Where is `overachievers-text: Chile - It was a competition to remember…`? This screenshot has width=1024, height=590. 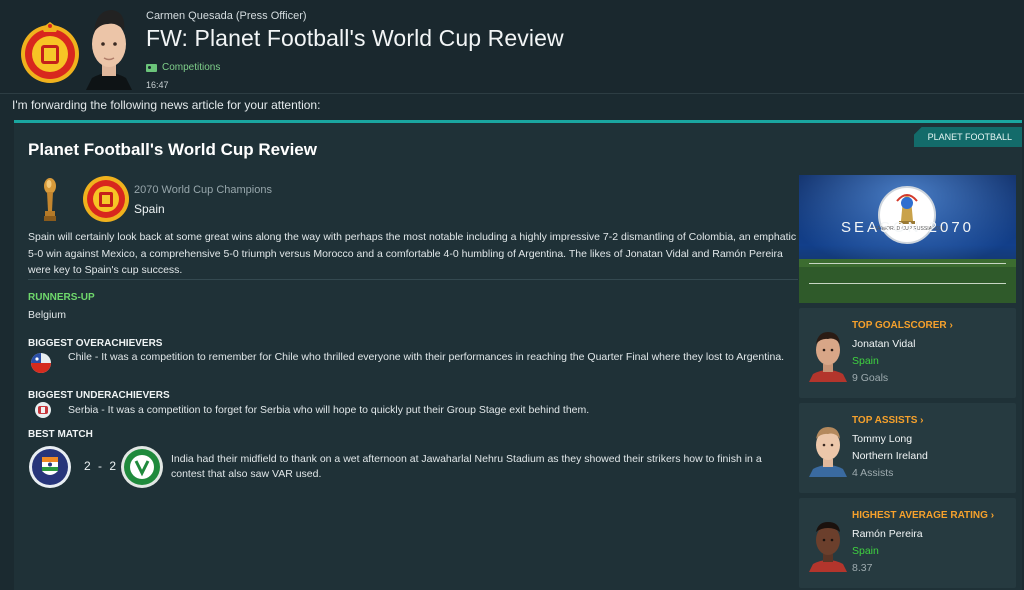
overachievers-text: Chile - It was a competition to remember… is located at coordinates (426, 357).